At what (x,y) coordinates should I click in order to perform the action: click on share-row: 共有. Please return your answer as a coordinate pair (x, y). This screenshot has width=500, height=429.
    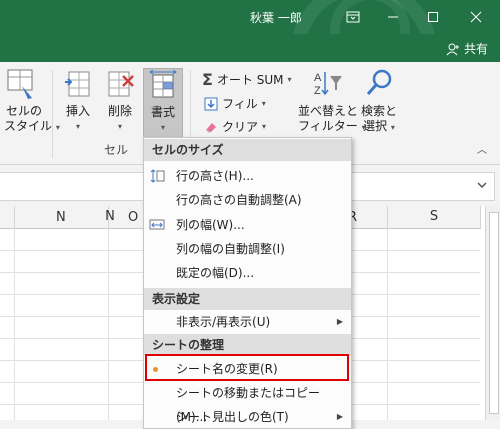
    Looking at the image, I should click on (250, 48).